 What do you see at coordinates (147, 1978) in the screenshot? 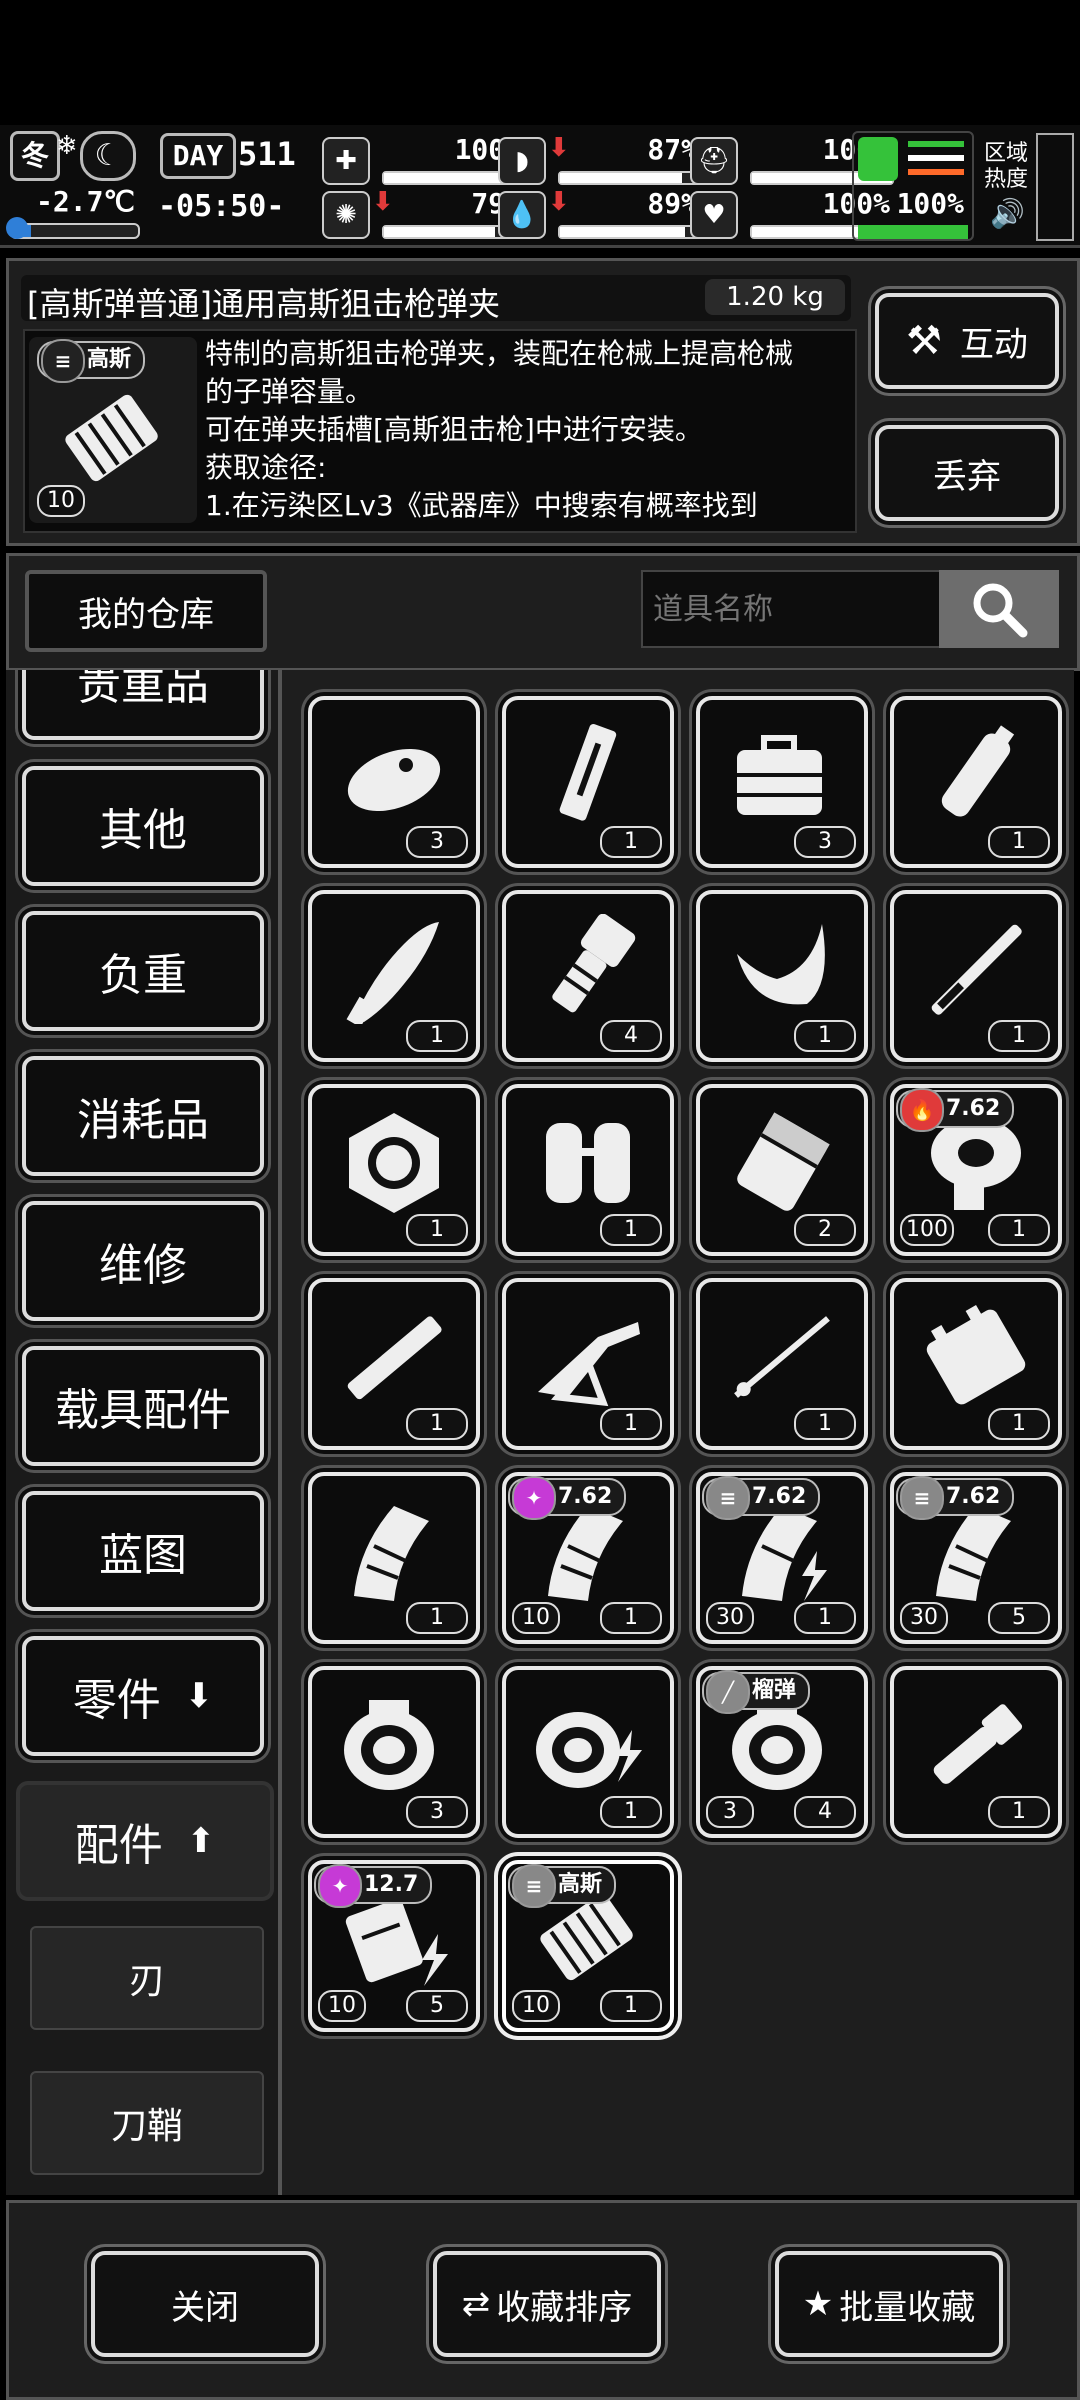
I see `subcategory-1: 刃` at bounding box center [147, 1978].